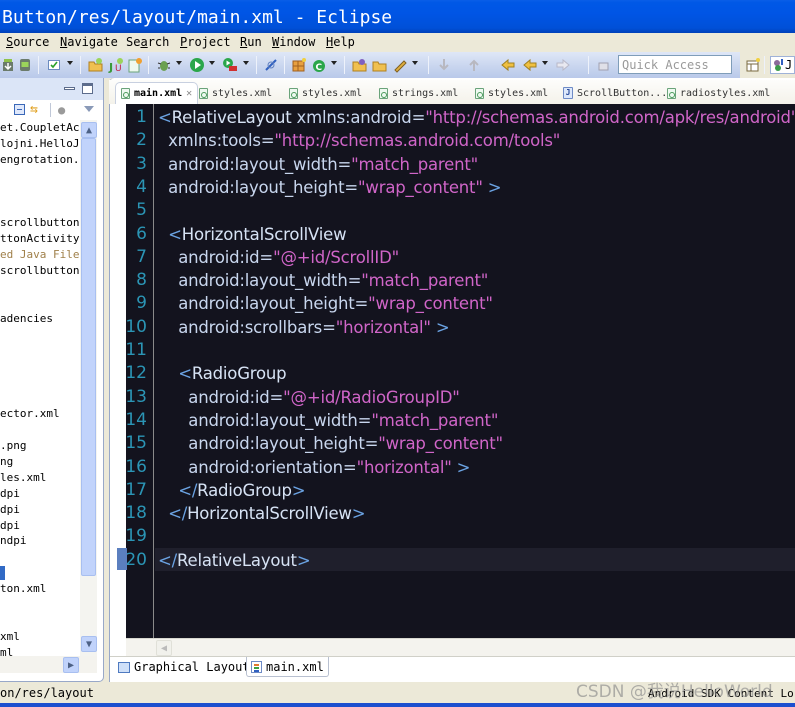  I want to click on checkbox-icon, so click(54, 65).